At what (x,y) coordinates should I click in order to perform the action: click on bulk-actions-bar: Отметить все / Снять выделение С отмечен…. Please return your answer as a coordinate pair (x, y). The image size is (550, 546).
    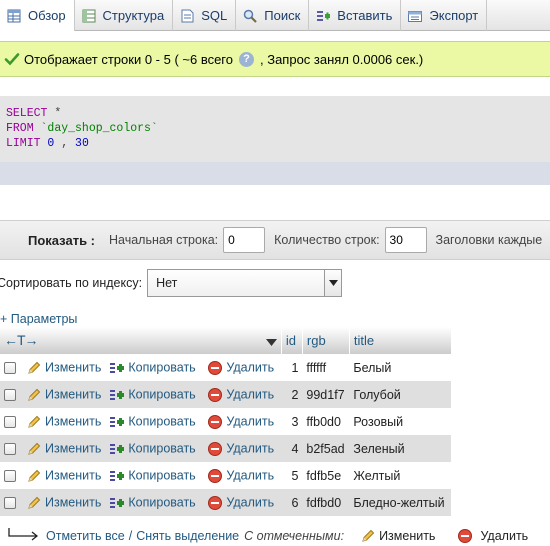
    Looking at the image, I should click on (275, 536).